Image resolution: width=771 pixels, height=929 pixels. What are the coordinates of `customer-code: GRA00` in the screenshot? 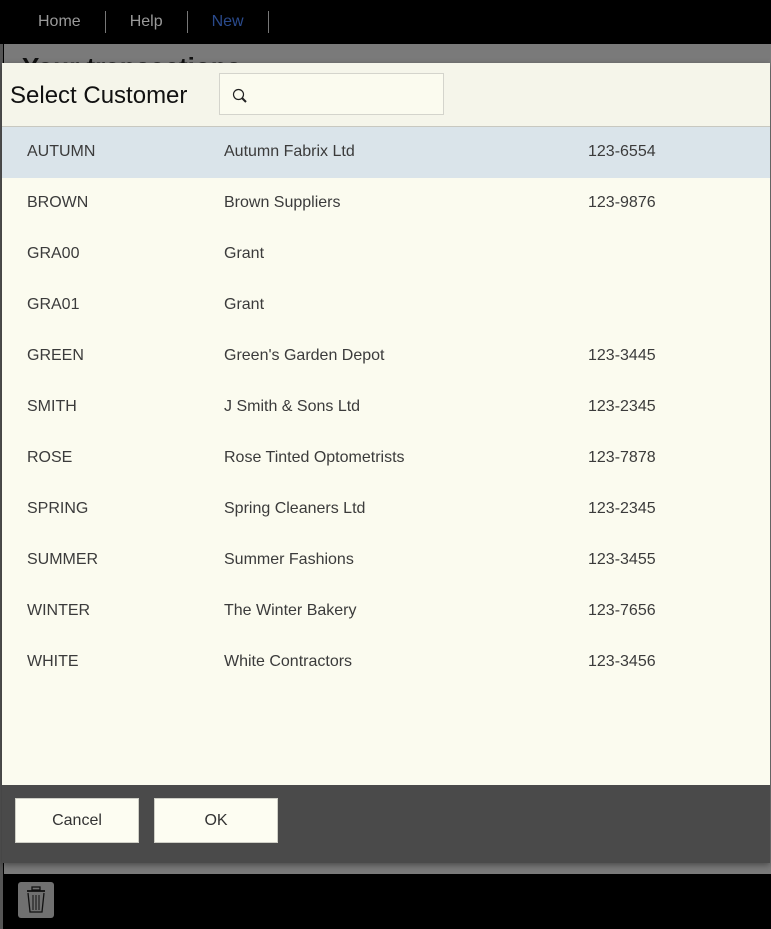 It's located at (53, 253).